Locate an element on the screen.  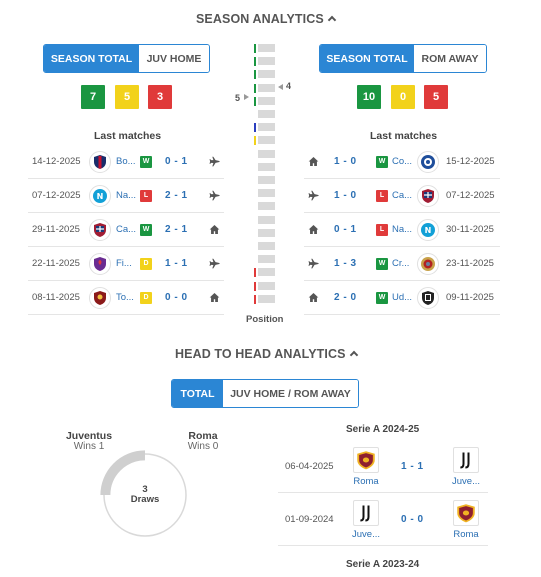
match-row: 14-12-2025 Bo... W 0 - 1 is located at coordinates (126, 162).